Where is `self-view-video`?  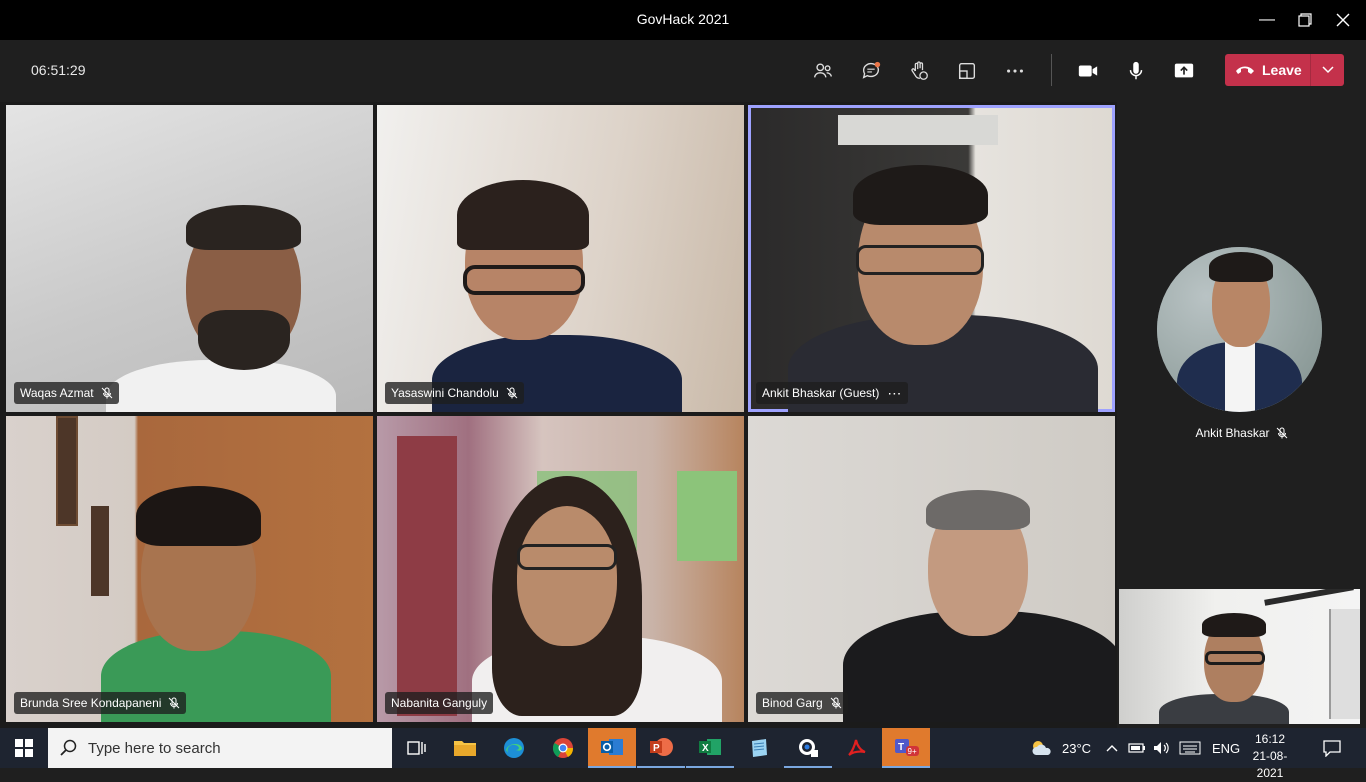
self-view-video is located at coordinates (1239, 656).